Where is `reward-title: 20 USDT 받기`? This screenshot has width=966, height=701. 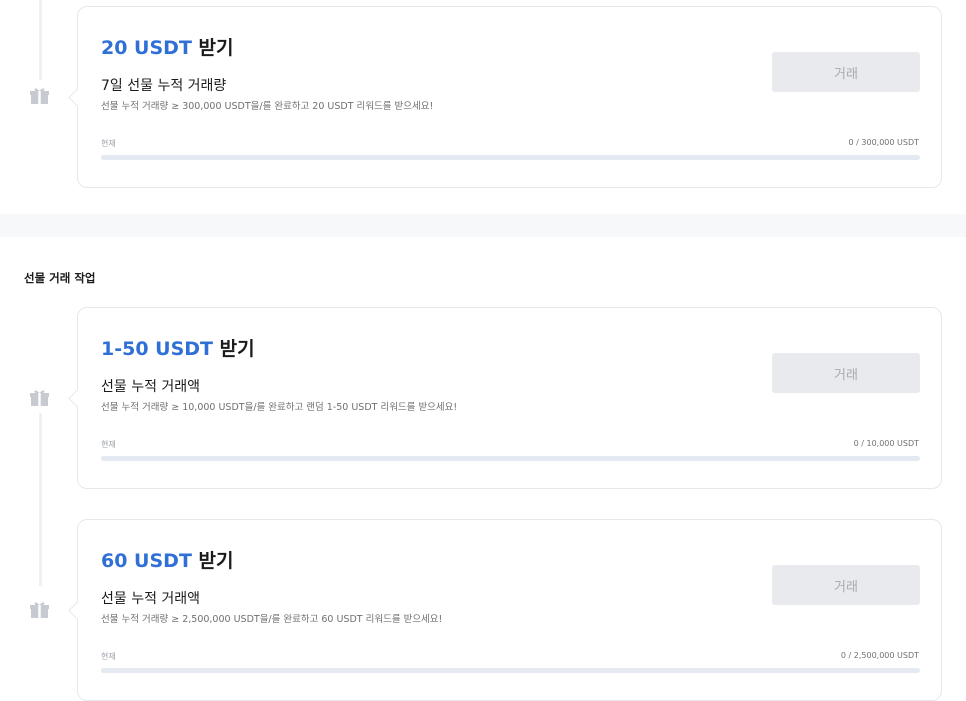 reward-title: 20 USDT 받기 is located at coordinates (167, 46).